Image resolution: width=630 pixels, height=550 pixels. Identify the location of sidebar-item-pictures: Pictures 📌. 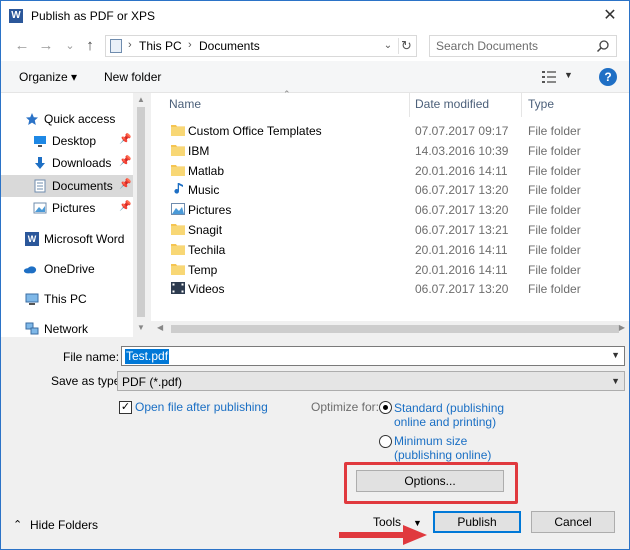
(67, 208).